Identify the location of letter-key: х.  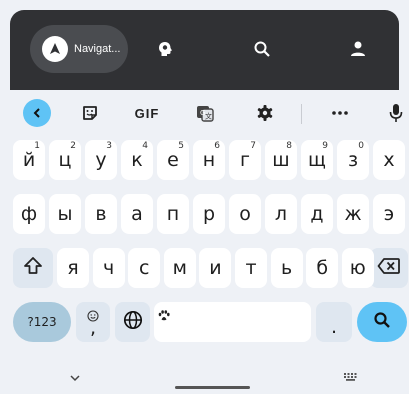
(389, 160).